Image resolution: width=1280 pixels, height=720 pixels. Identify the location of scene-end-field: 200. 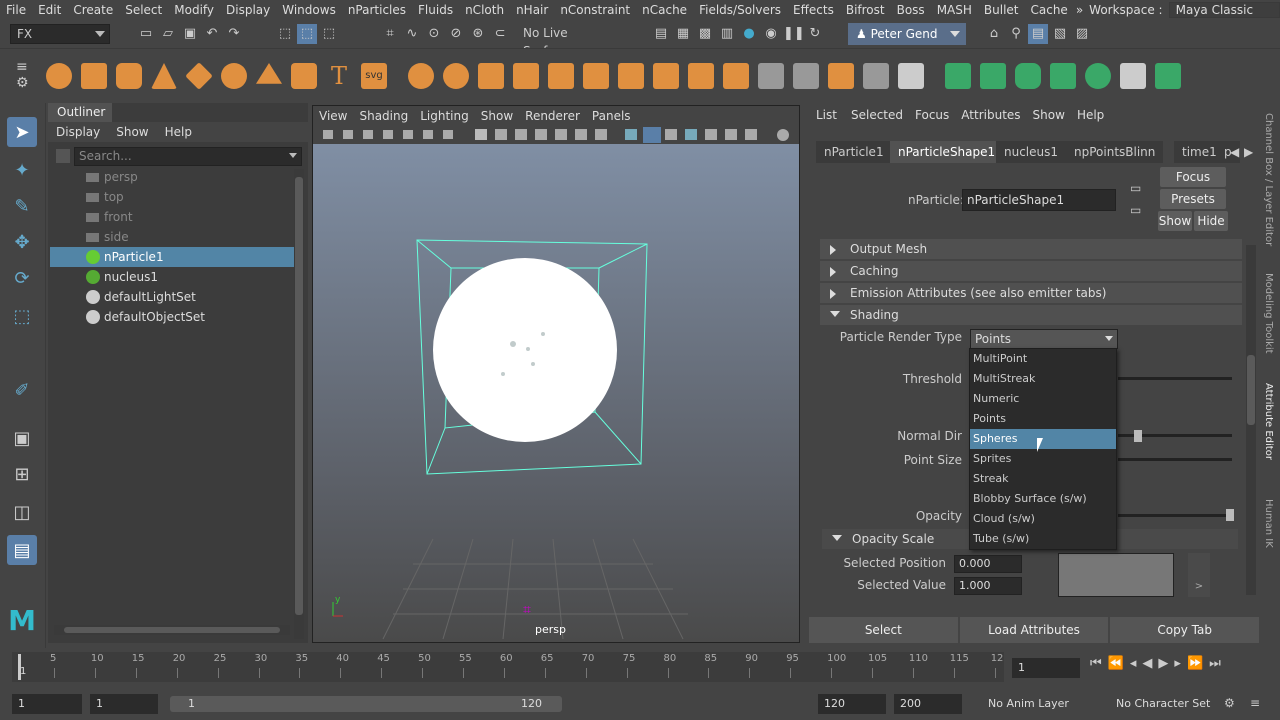
(928, 704).